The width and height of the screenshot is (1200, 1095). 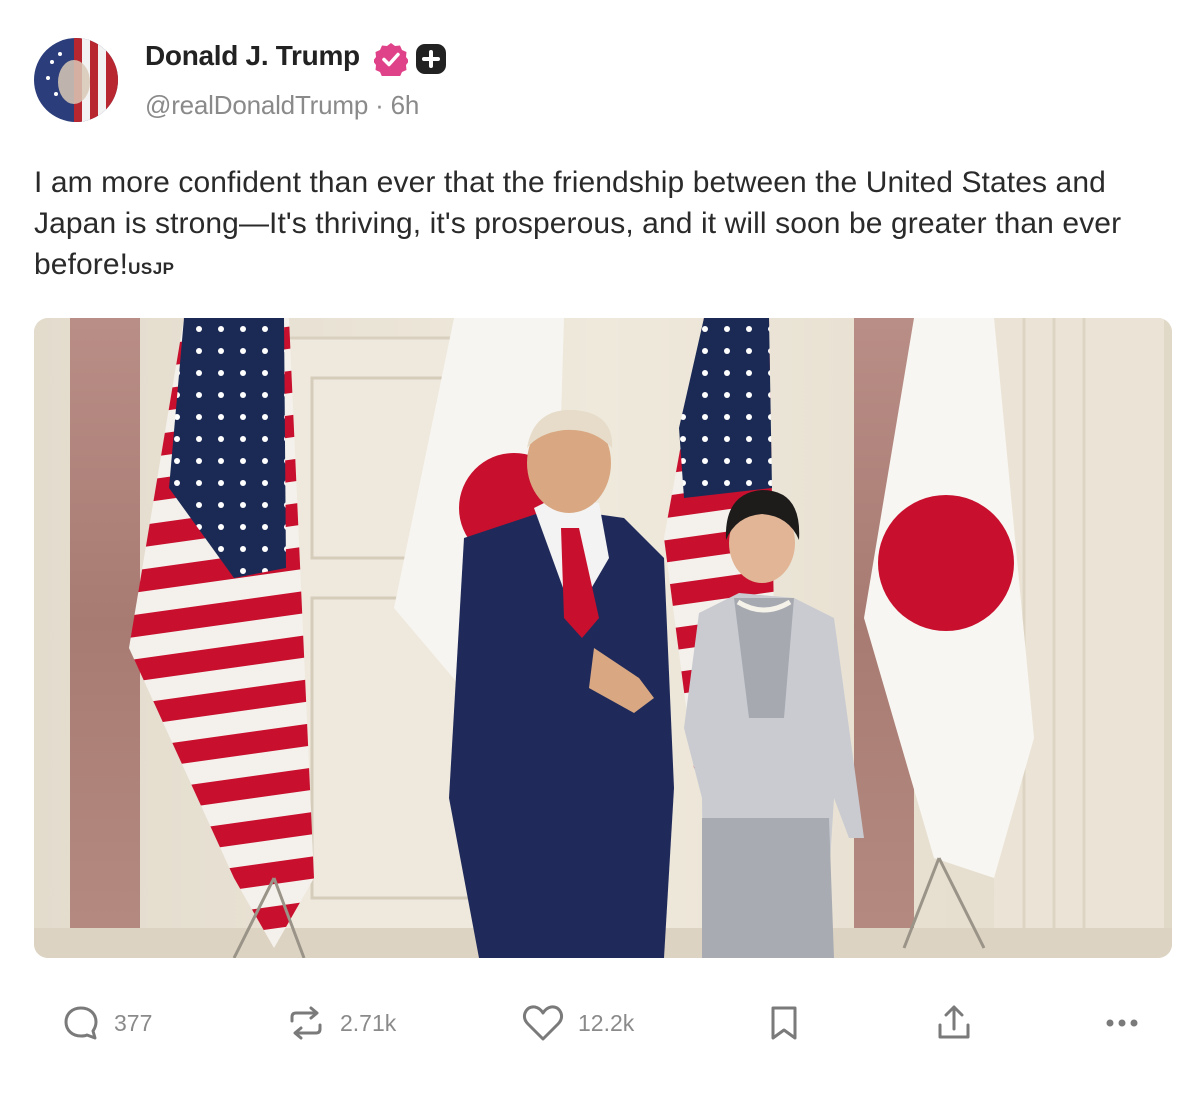 I want to click on share-icon, so click(x=954, y=1022).